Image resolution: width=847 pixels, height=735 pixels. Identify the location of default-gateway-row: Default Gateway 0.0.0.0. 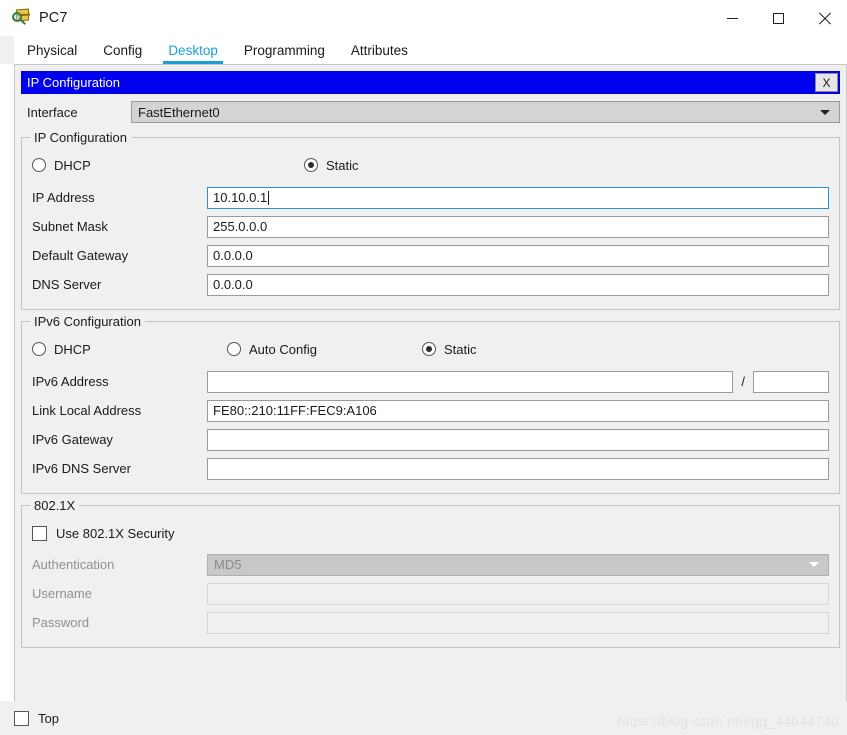
(430, 255).